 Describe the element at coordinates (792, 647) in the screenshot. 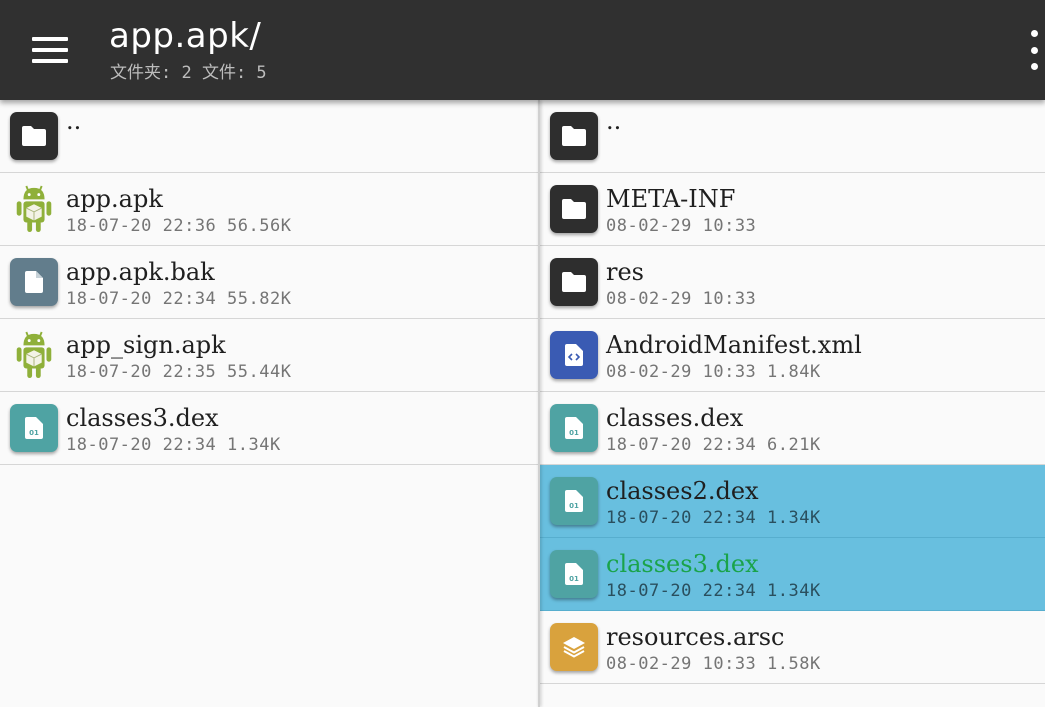

I see `file-row: resources.arsc 08-02-29 10:33 1.58K` at that location.